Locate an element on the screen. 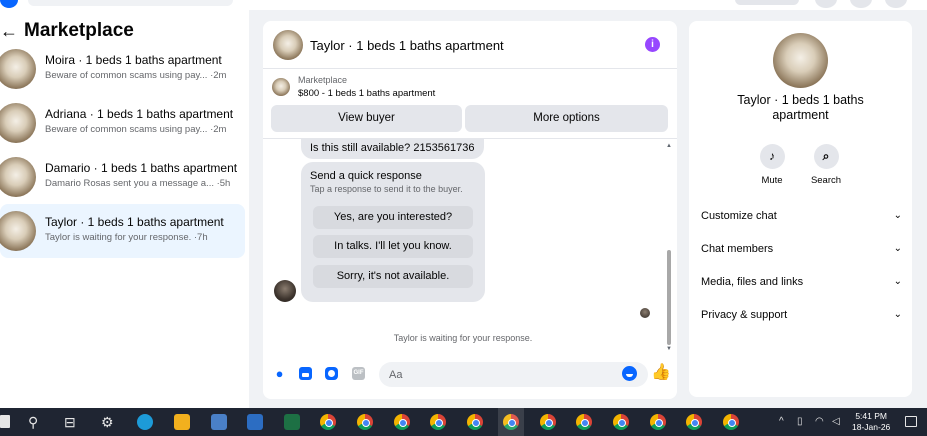 Image resolution: width=927 pixels, height=436 pixels. quick-response-yes-button: Yes, are you interested? is located at coordinates (393, 217).